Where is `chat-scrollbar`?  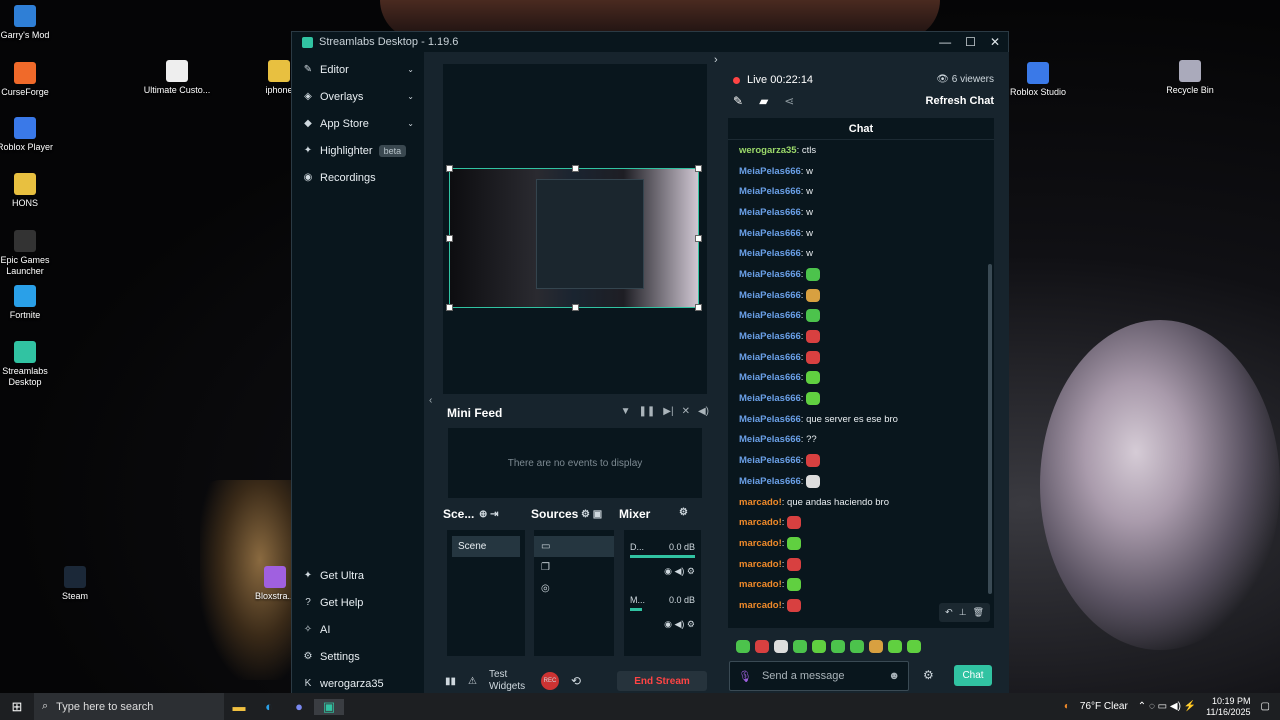
chat-scrollbar is located at coordinates (990, 429).